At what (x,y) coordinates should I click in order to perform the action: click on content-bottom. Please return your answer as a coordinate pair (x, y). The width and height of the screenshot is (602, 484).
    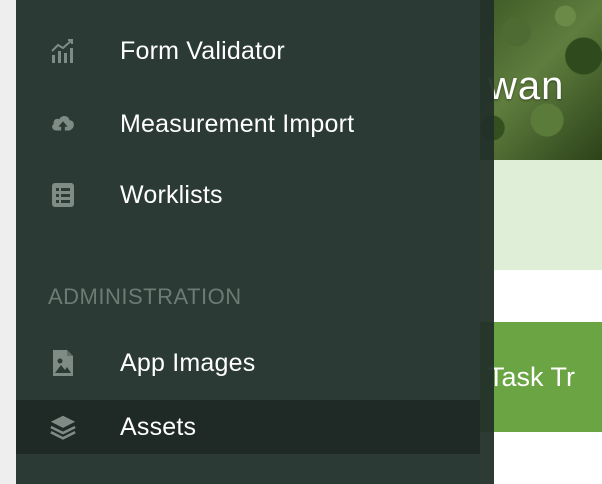
    Looking at the image, I should click on (541, 458).